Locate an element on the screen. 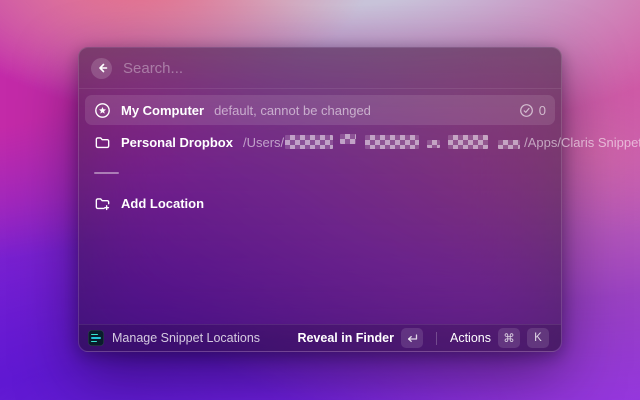 Image resolution: width=640 pixels, height=400 pixels. snippet-count: 0 is located at coordinates (542, 110).